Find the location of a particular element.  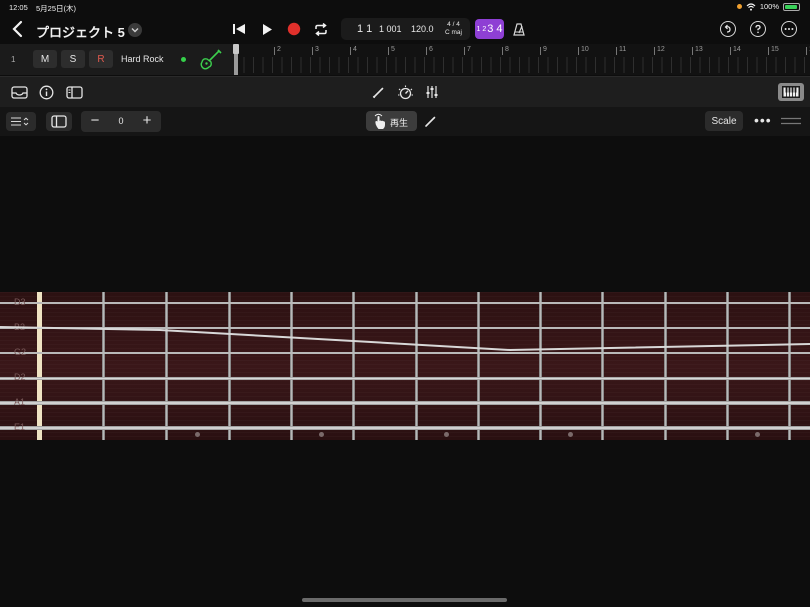

count-in-button: 1 2 3 4 is located at coordinates (489, 29).